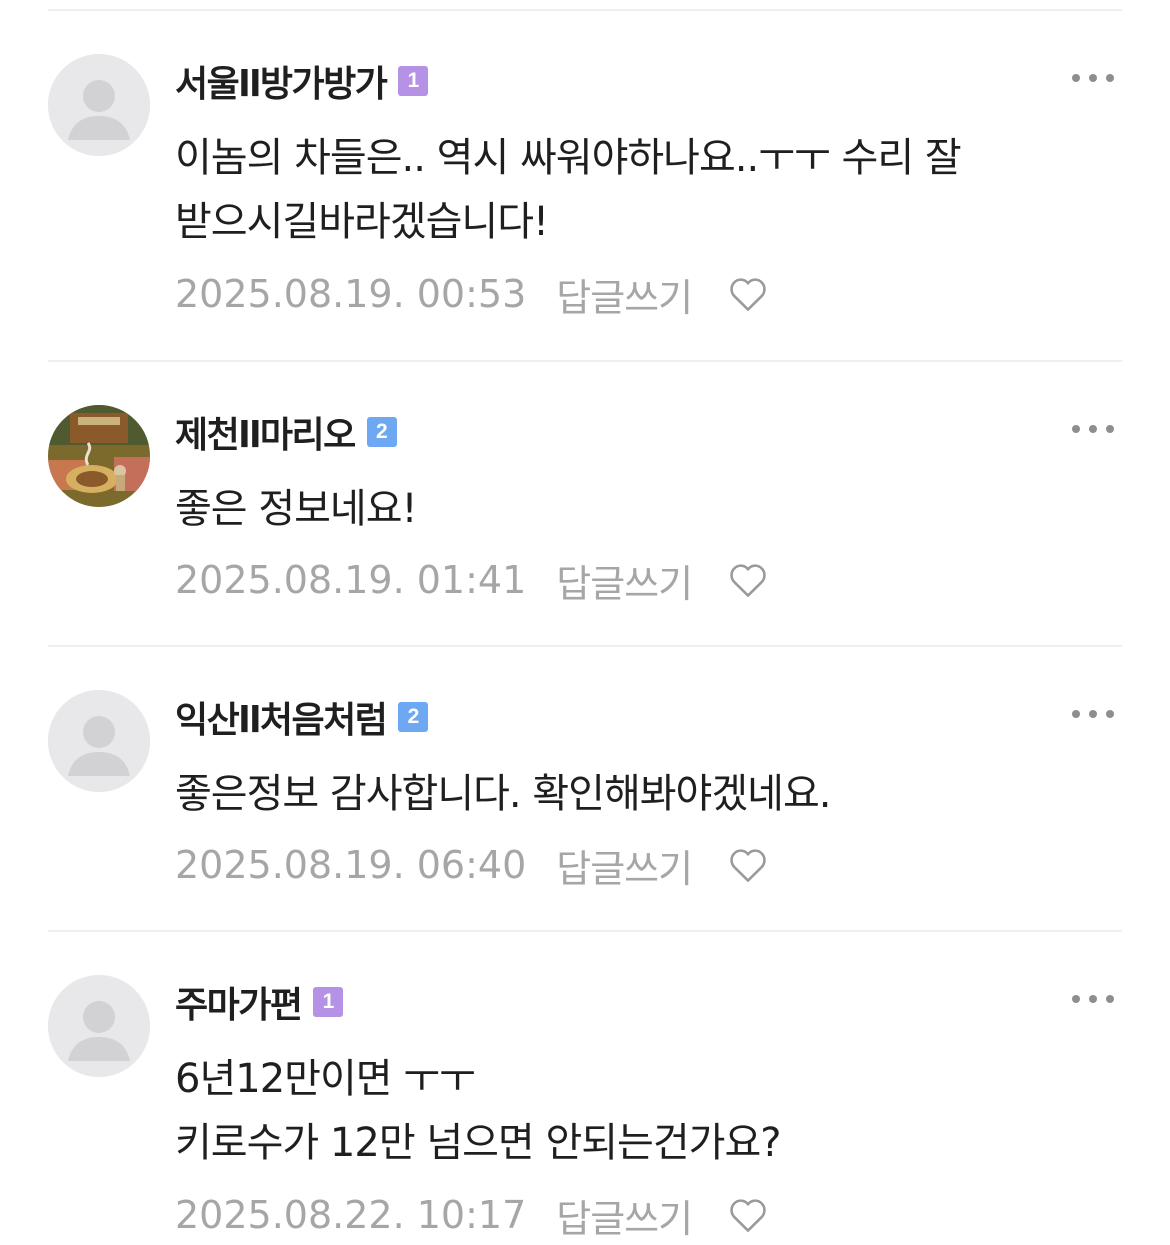 The width and height of the screenshot is (1170, 1245). I want to click on comment-text: 이놈의 차들은.. 역시 싸워야하나요..ㅜㅜ 수리 잘 받으시길바라겠습니다!, so click(640, 190).